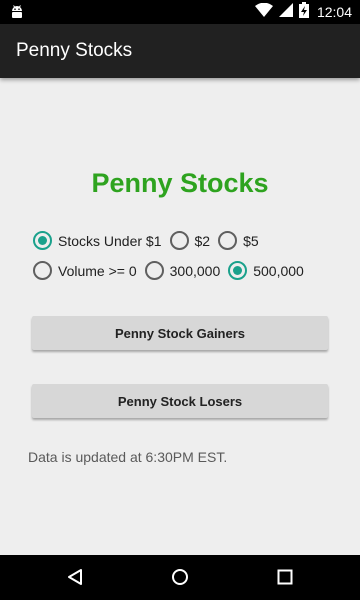  I want to click on navigation-bar, so click(180, 577).